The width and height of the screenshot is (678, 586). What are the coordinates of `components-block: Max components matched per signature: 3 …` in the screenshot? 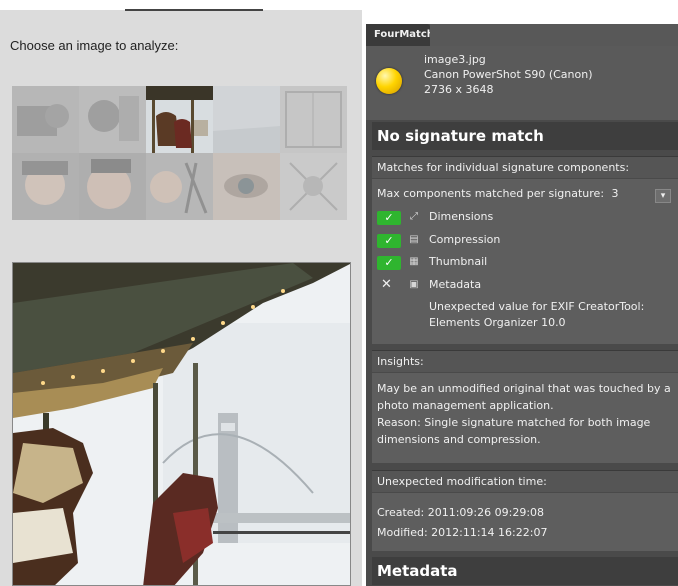 It's located at (525, 261).